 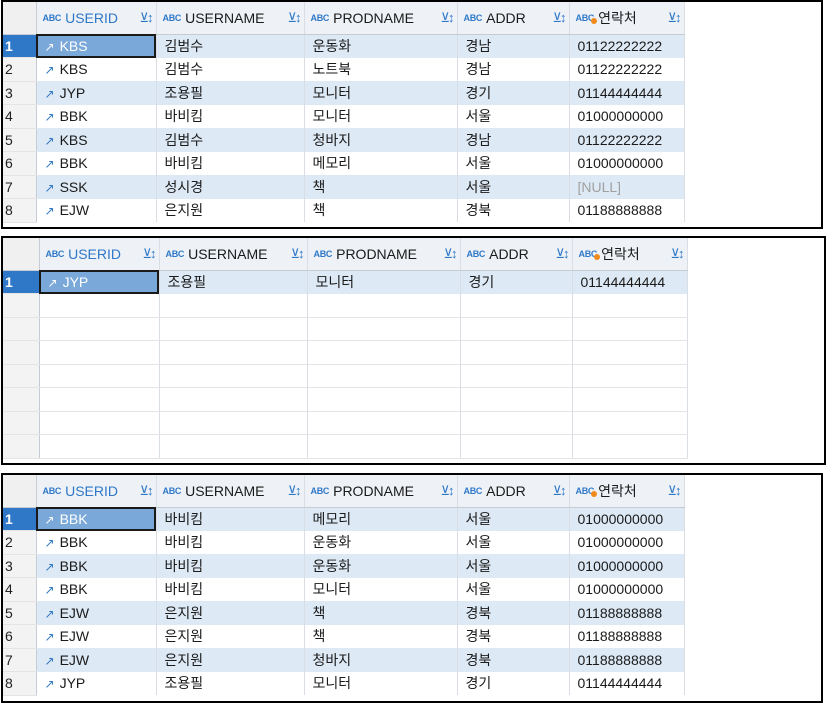 What do you see at coordinates (513, 491) in the screenshot?
I see `column-header-3: ABC ADDR ⊻↕` at bounding box center [513, 491].